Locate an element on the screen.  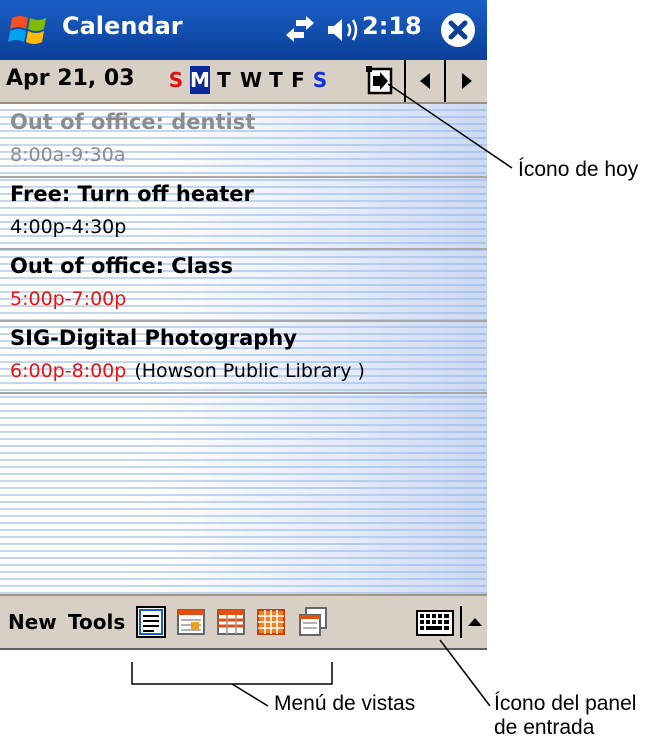
appointment-title: Out of office: Class is located at coordinates (122, 266).